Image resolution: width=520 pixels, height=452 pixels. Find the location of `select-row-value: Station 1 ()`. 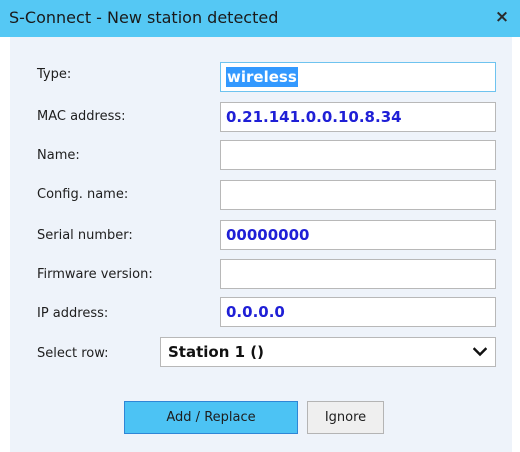

select-row-value: Station 1 () is located at coordinates (216, 352).